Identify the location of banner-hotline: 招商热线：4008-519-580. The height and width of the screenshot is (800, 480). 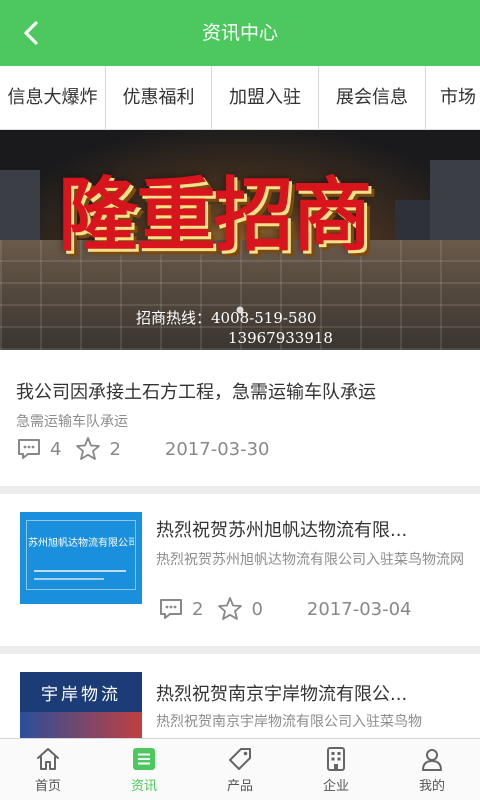
(226, 318).